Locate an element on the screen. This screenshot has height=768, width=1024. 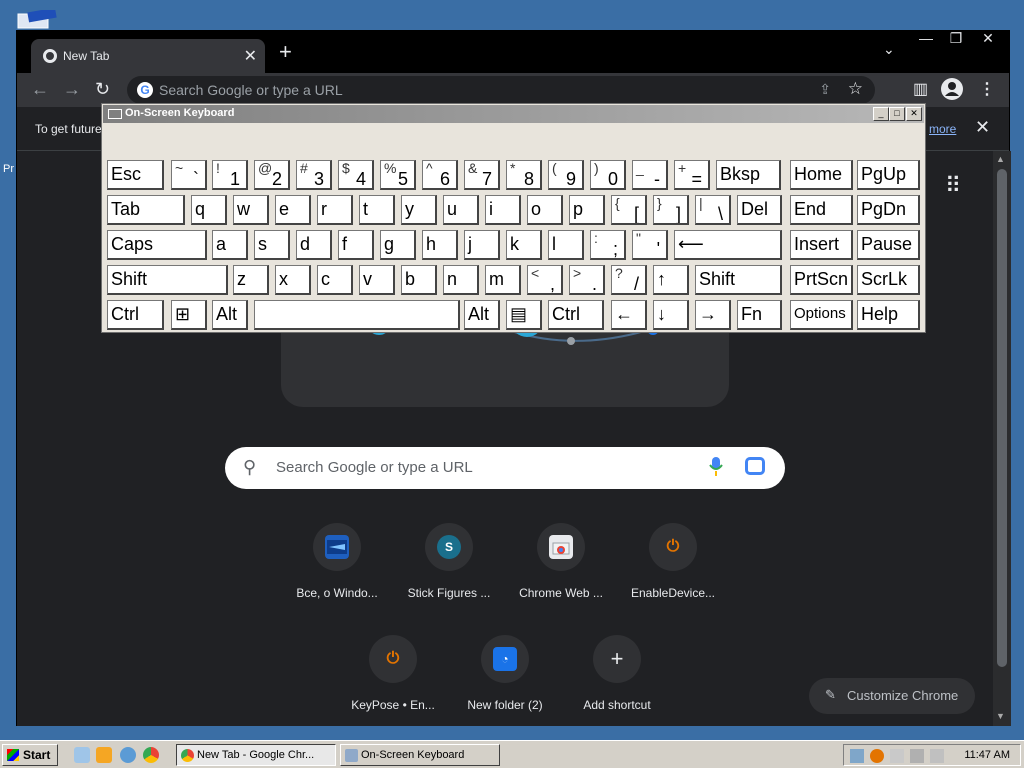
key-char: f is located at coordinates (356, 245).